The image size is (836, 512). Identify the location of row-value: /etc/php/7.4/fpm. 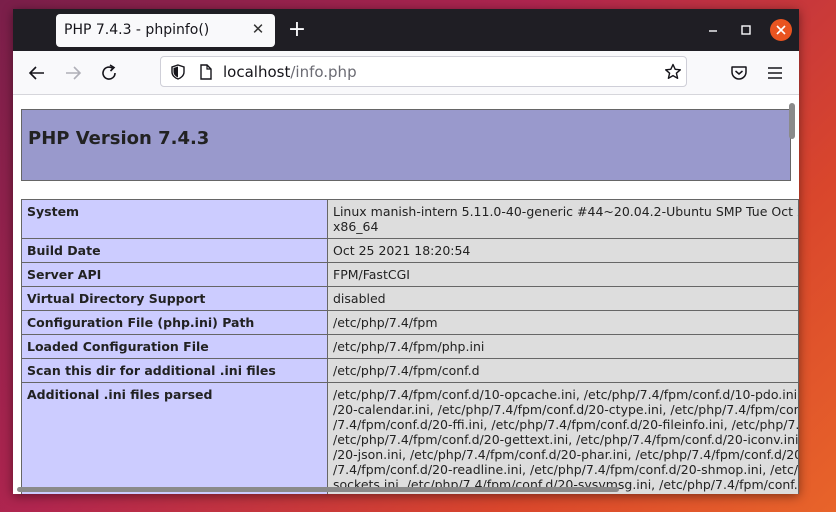
(563, 322).